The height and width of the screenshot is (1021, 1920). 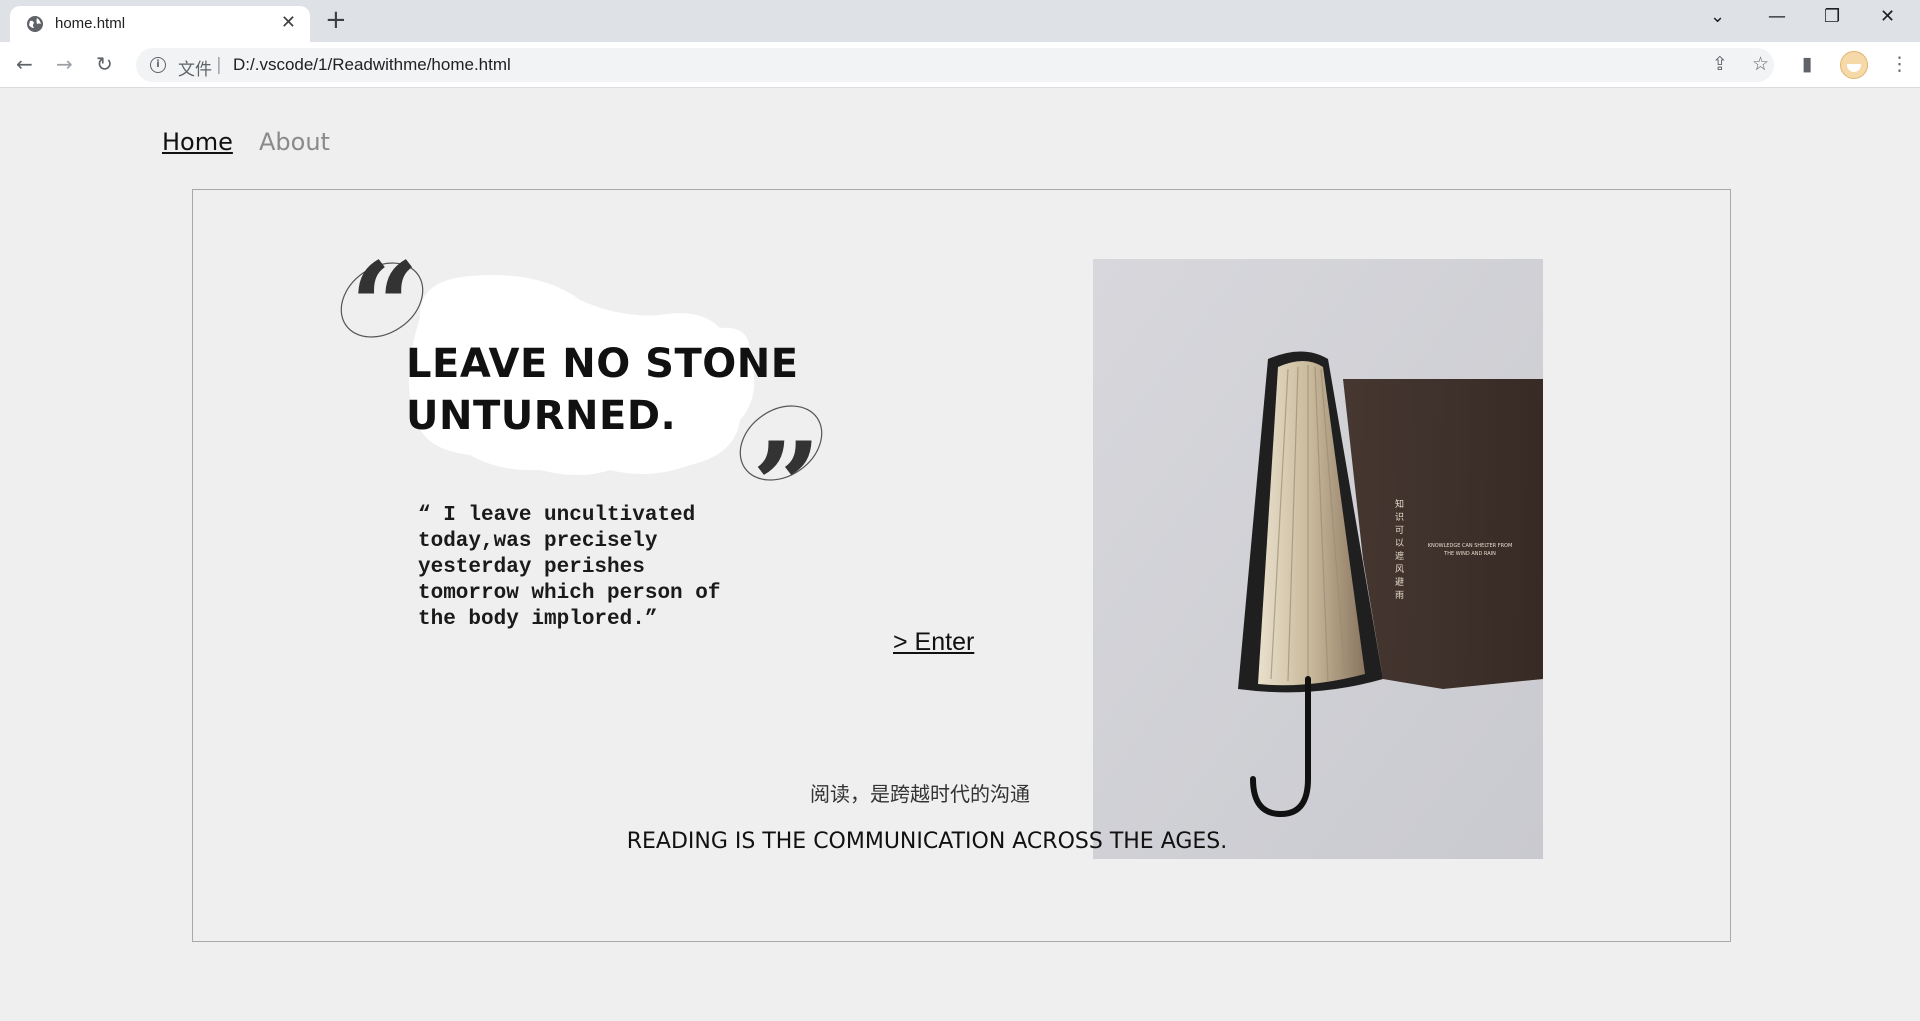 I want to click on hero-headline: LEAVE NO STONE UNTURNED., so click(x=616, y=390).